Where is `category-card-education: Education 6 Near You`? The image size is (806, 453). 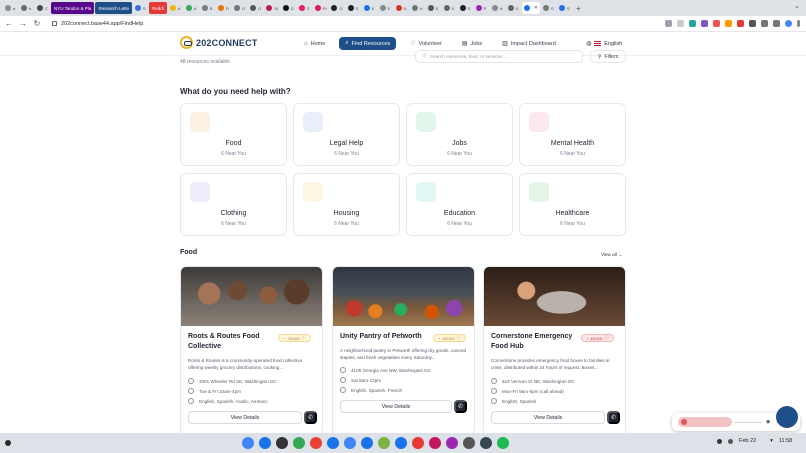 category-card-education: Education 6 Near You is located at coordinates (459, 204).